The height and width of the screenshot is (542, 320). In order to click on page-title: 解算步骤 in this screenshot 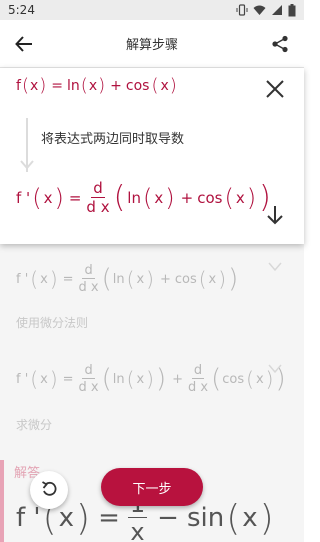, I will do `click(151, 45)`.